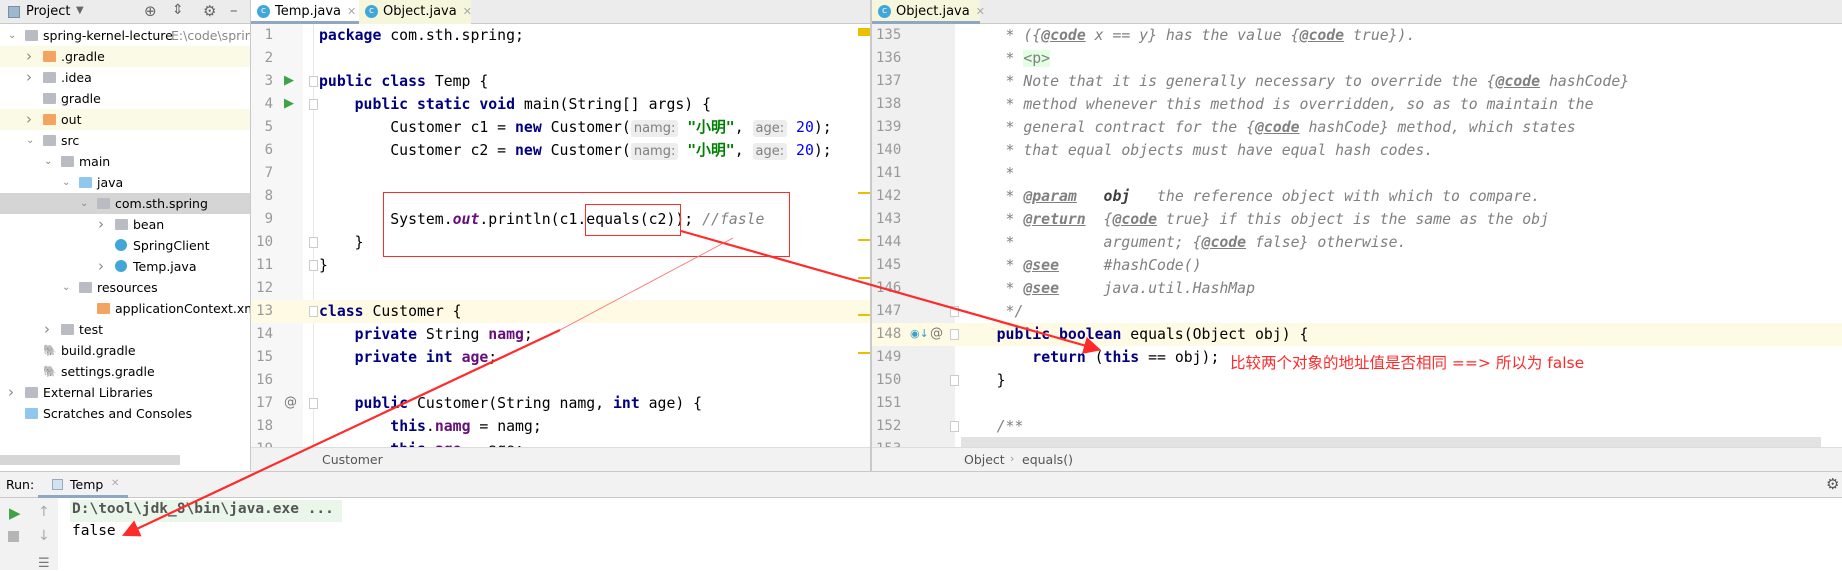  Describe the element at coordinates (341, 433) in the screenshot. I see `arrow-to-console-false` at that location.